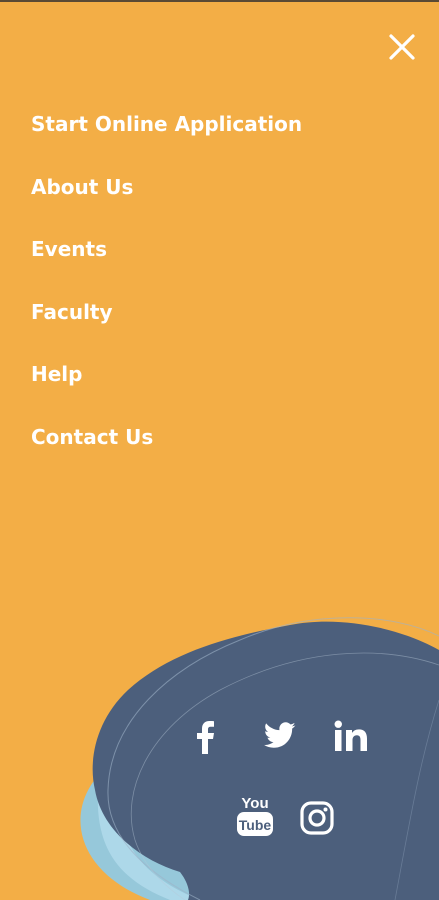 The width and height of the screenshot is (439, 900). I want to click on menu-item-contact-us: Contact Us, so click(166, 453).